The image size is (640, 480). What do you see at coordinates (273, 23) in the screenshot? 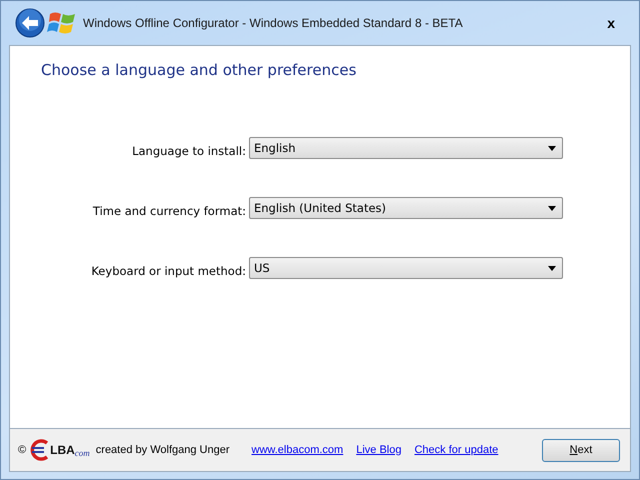
I see `window-title: Windows Offline Configurator - Windows Embedded Standard 8 - BETA` at bounding box center [273, 23].